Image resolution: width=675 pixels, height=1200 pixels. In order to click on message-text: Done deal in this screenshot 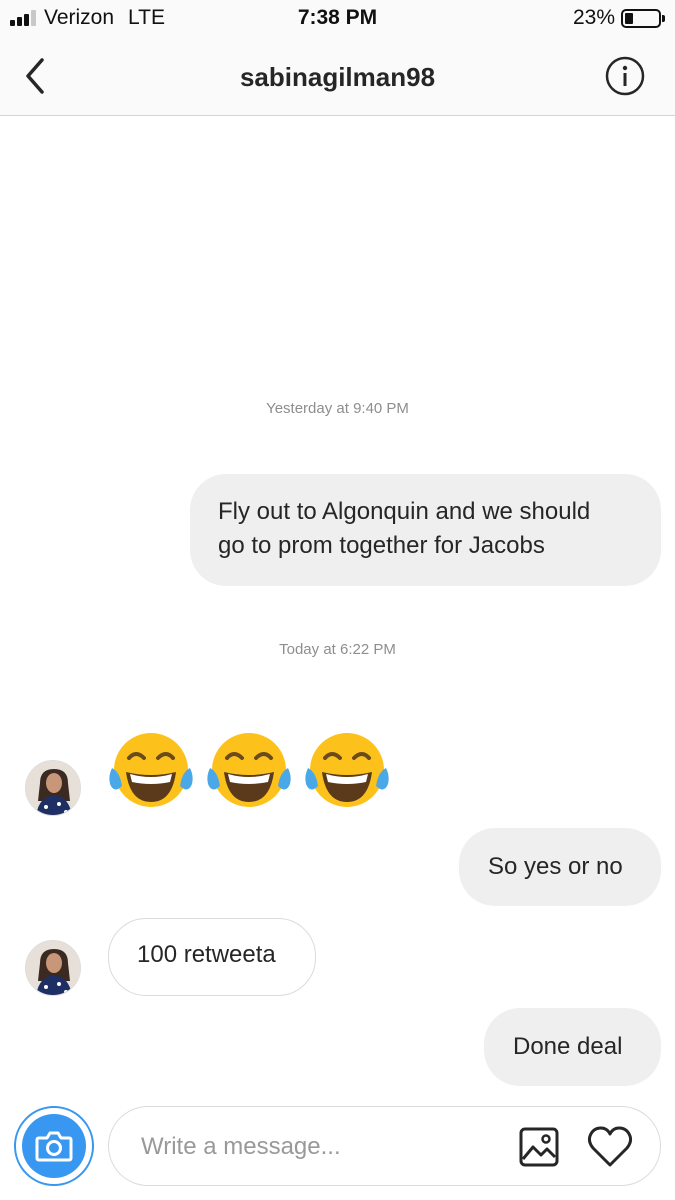, I will do `click(568, 1046)`.